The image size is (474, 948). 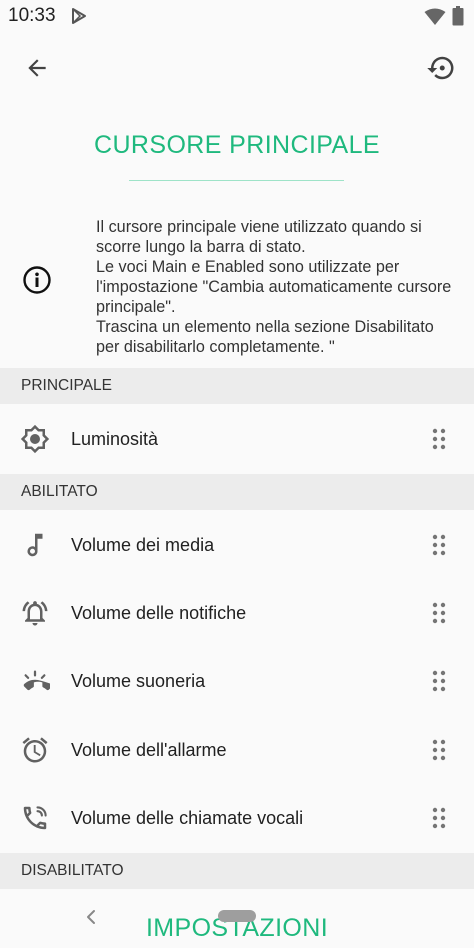 I want to click on back-button, so click(x=37, y=68).